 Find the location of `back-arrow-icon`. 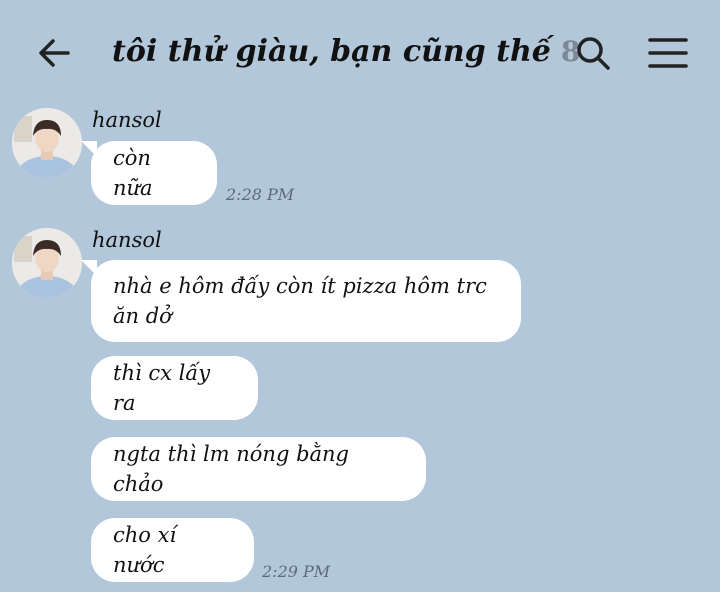

back-arrow-icon is located at coordinates (55, 53).